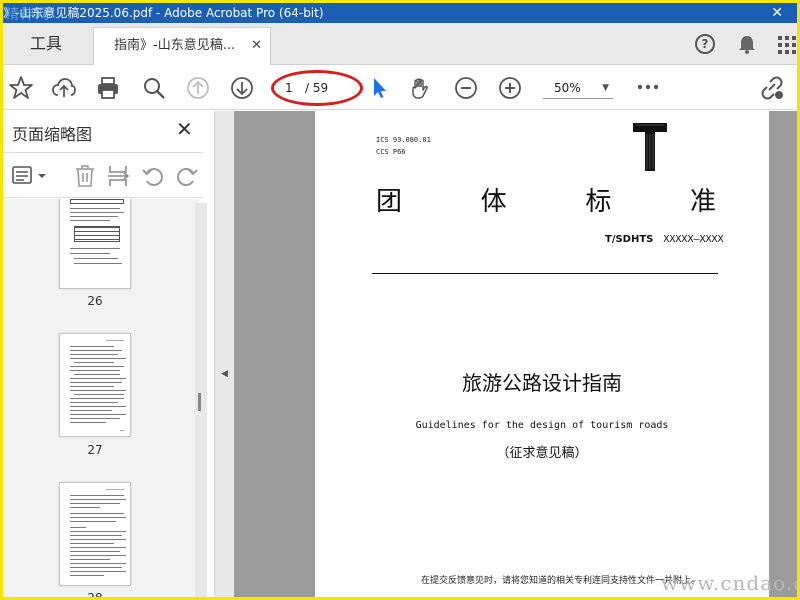 This screenshot has height=600, width=800. What do you see at coordinates (629, 239) in the screenshot?
I see `doc-standard-prefix: T/SDHTS` at bounding box center [629, 239].